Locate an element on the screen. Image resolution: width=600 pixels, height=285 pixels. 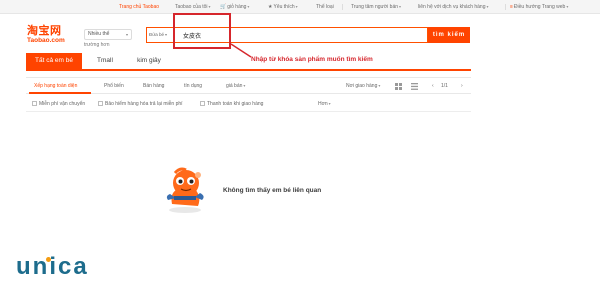
sort-credit: tín dụng is located at coordinates (193, 86).